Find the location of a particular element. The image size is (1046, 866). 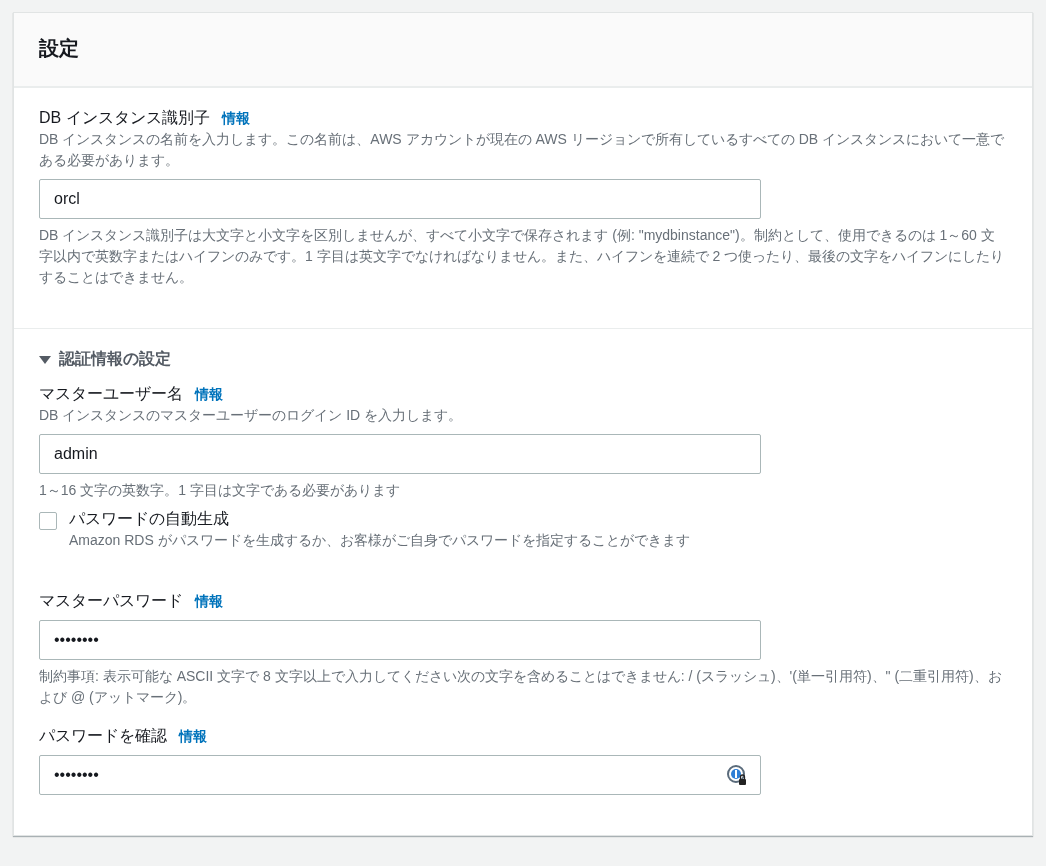

field-description: DB インスタンスのマスターユーザーのログイン ID を入力します。 is located at coordinates (251, 415).